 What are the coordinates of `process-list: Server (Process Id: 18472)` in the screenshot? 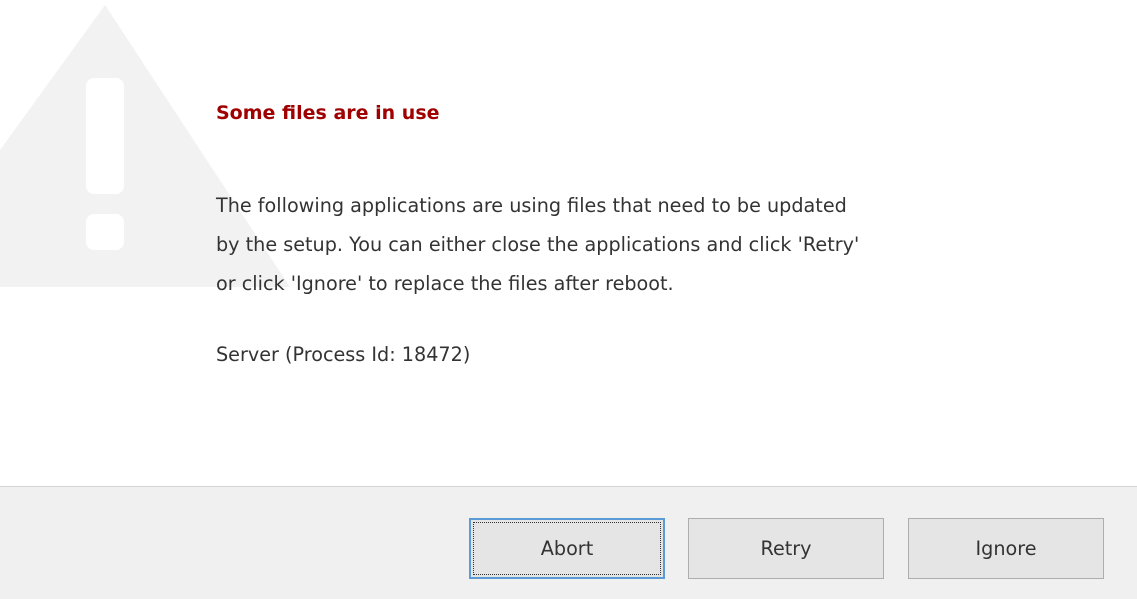 It's located at (343, 355).